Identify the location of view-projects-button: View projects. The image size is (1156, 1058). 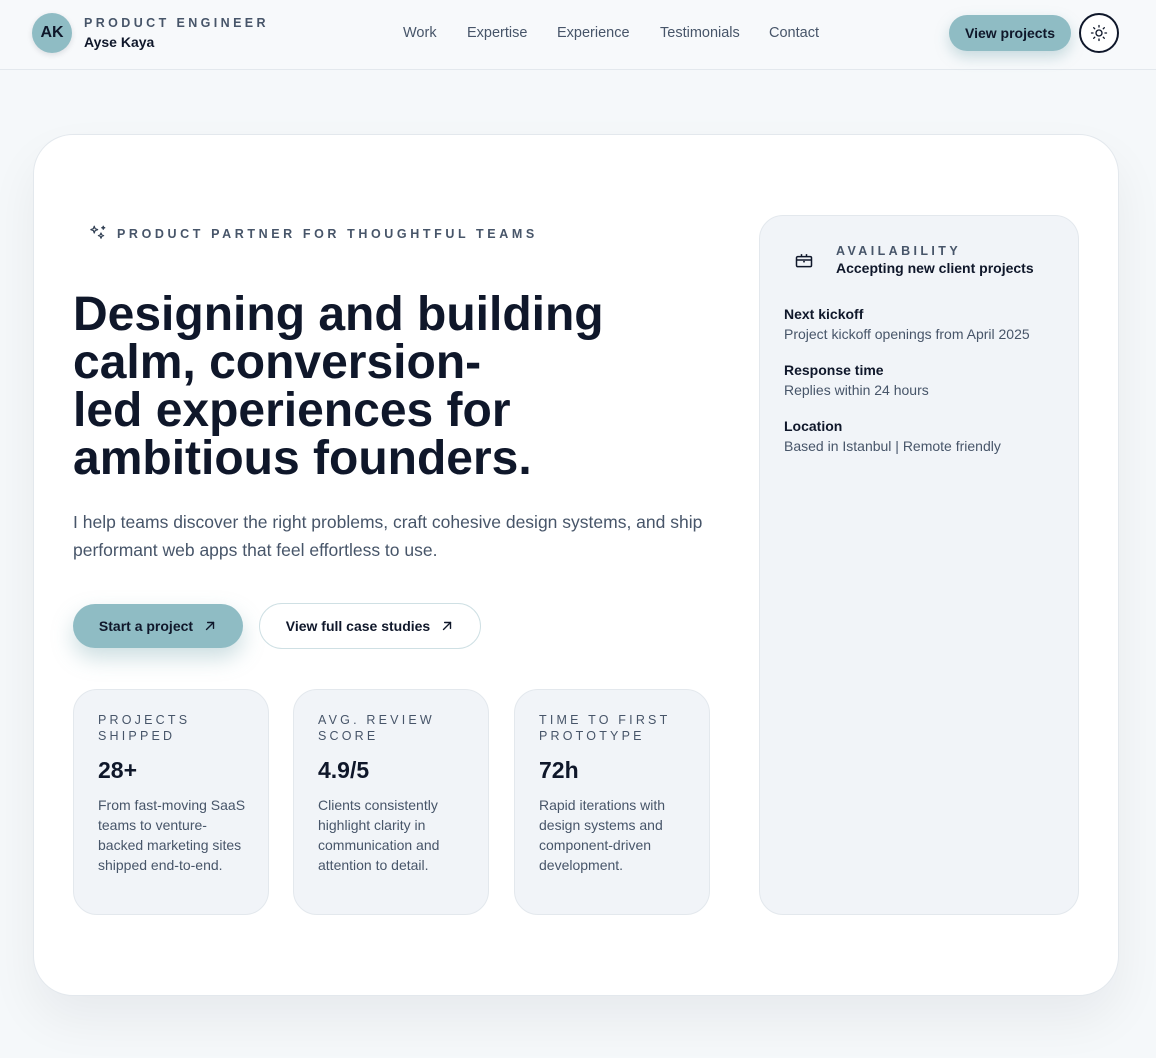
(1010, 33).